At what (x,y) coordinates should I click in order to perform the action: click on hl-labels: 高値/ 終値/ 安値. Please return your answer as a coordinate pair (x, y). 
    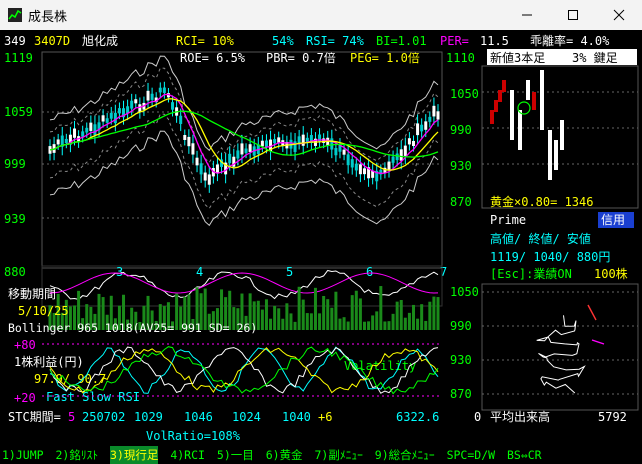
    Looking at the image, I should click on (540, 238).